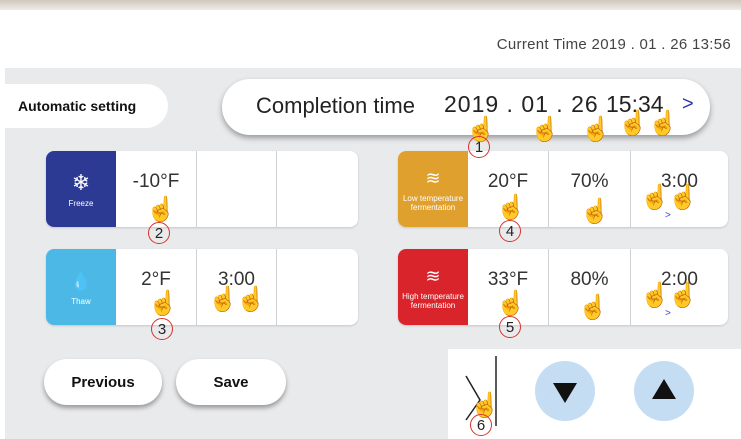  I want to click on low-fermentation-mode-button: ≋ Low temperature fermentation, so click(433, 189).